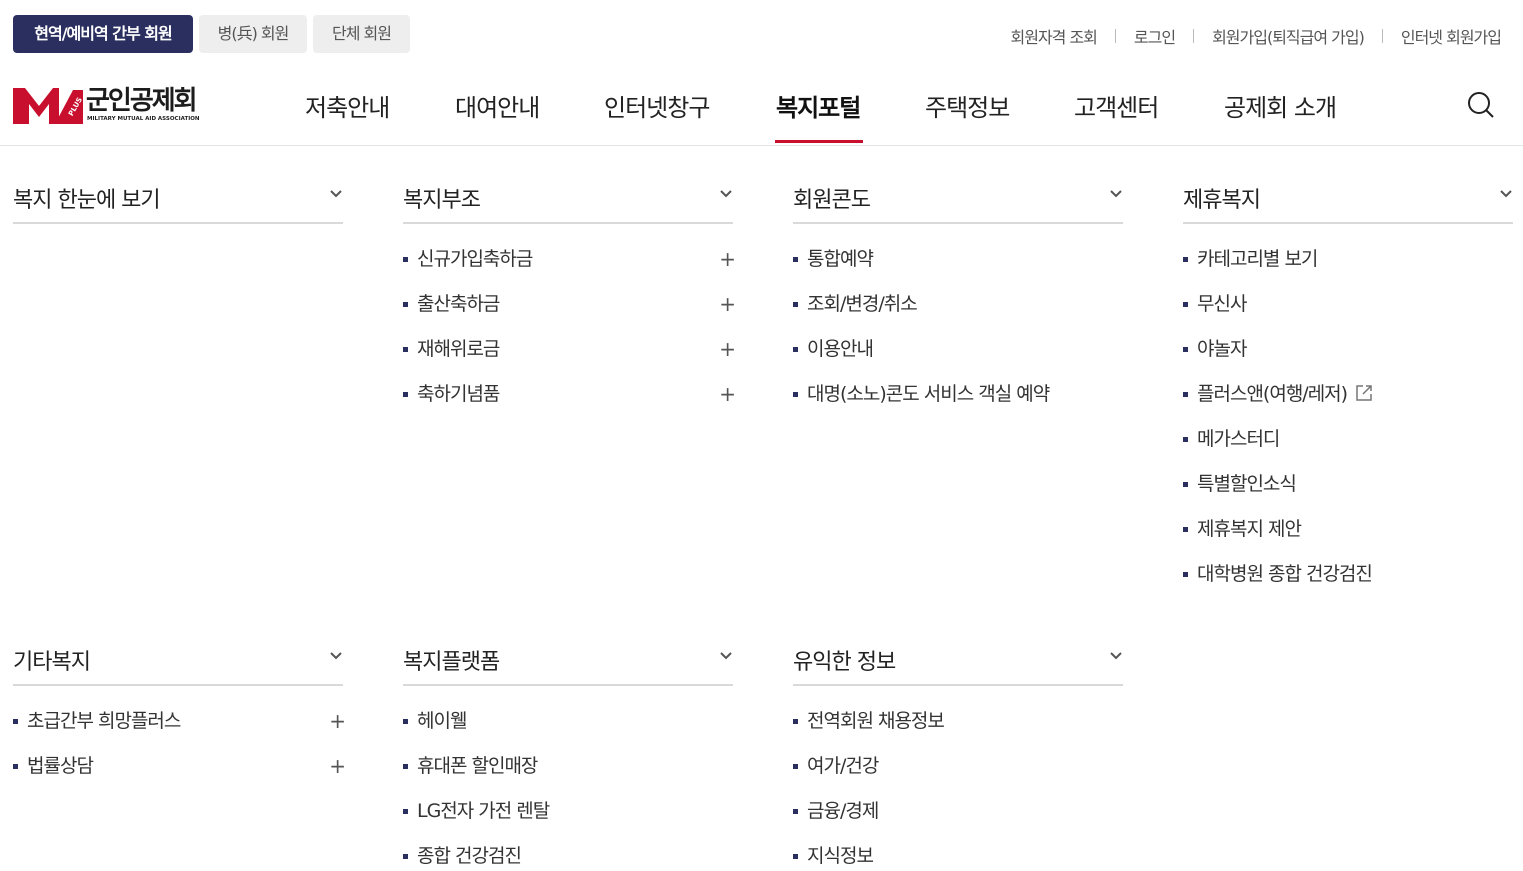  I want to click on menu-list-item: 신규가입축하금 +, so click(569, 266).